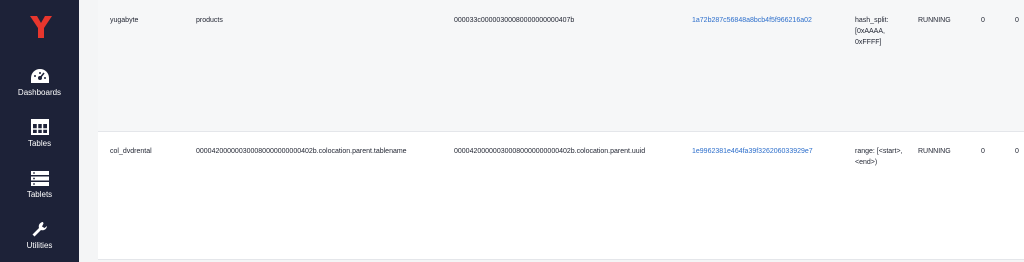  I want to click on partition-cell: hash_split: [0xAAAA, 0xFFFF], so click(872, 31).